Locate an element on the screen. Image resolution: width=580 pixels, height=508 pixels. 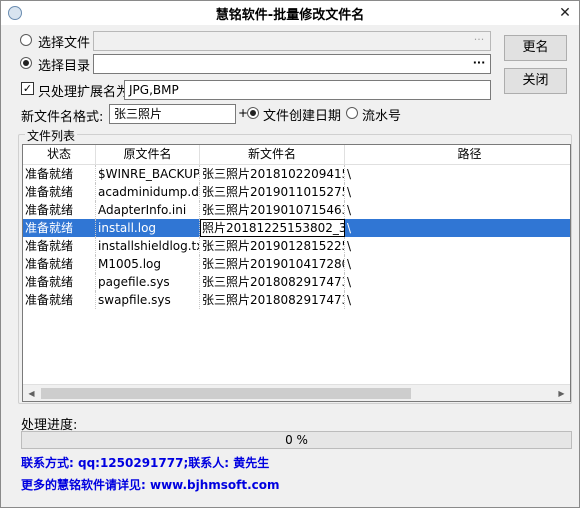
select-dir-label: 选择目录 is located at coordinates (64, 66).